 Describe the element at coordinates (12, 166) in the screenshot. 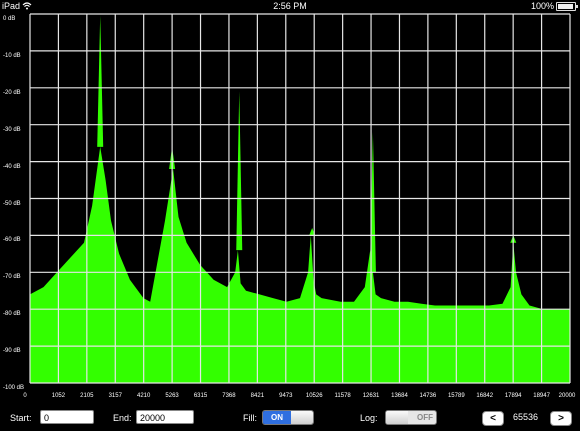

I see `y-tick-label: -40 dB` at that location.